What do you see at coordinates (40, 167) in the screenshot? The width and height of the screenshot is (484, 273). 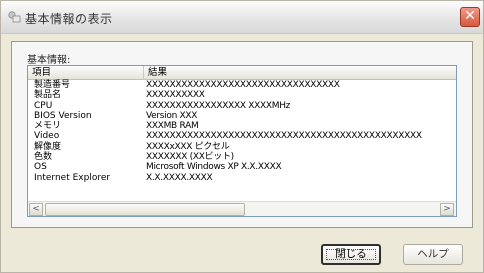 I see `row-item: OS` at bounding box center [40, 167].